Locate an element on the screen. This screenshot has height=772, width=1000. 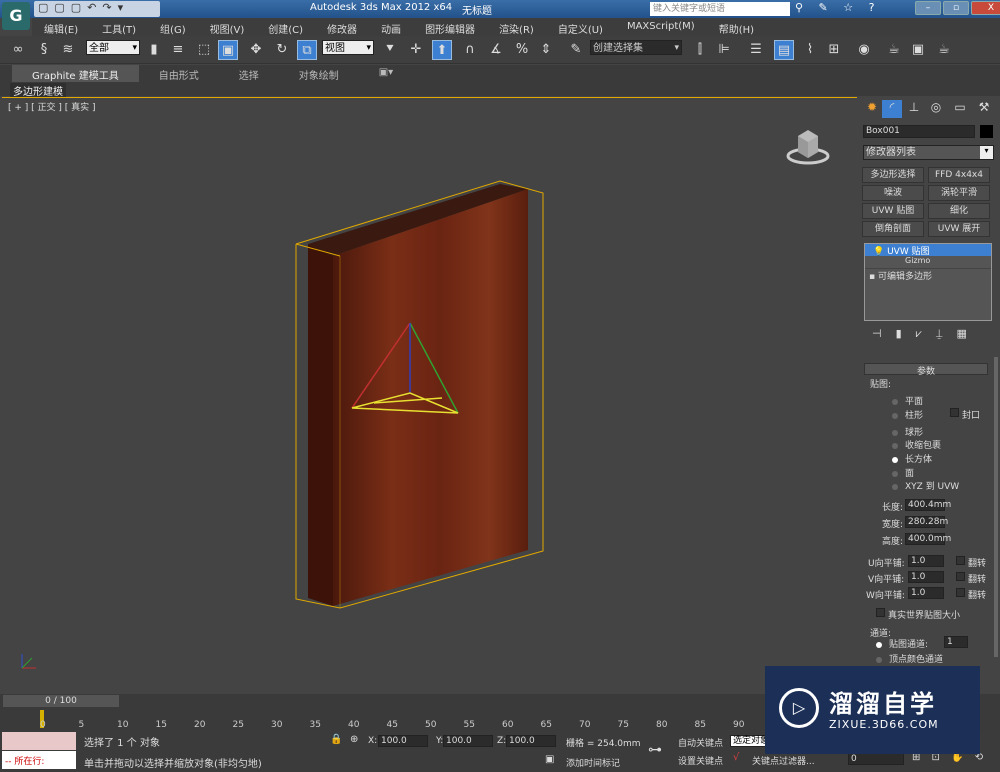
bind-spacewarp-icon: ≋ is located at coordinates (68, 50).